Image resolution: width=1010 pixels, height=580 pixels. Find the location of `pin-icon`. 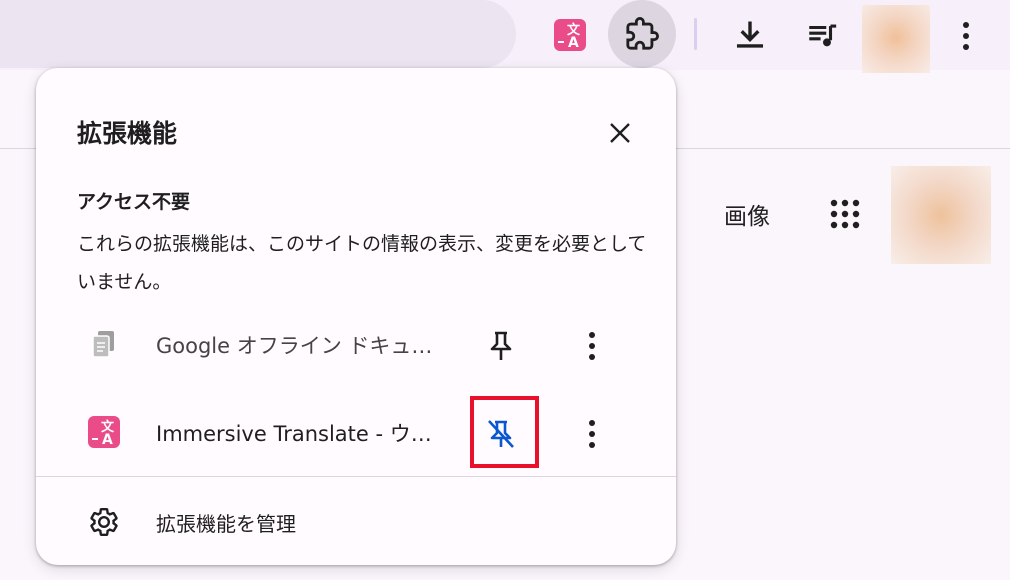

pin-icon is located at coordinates (501, 345).